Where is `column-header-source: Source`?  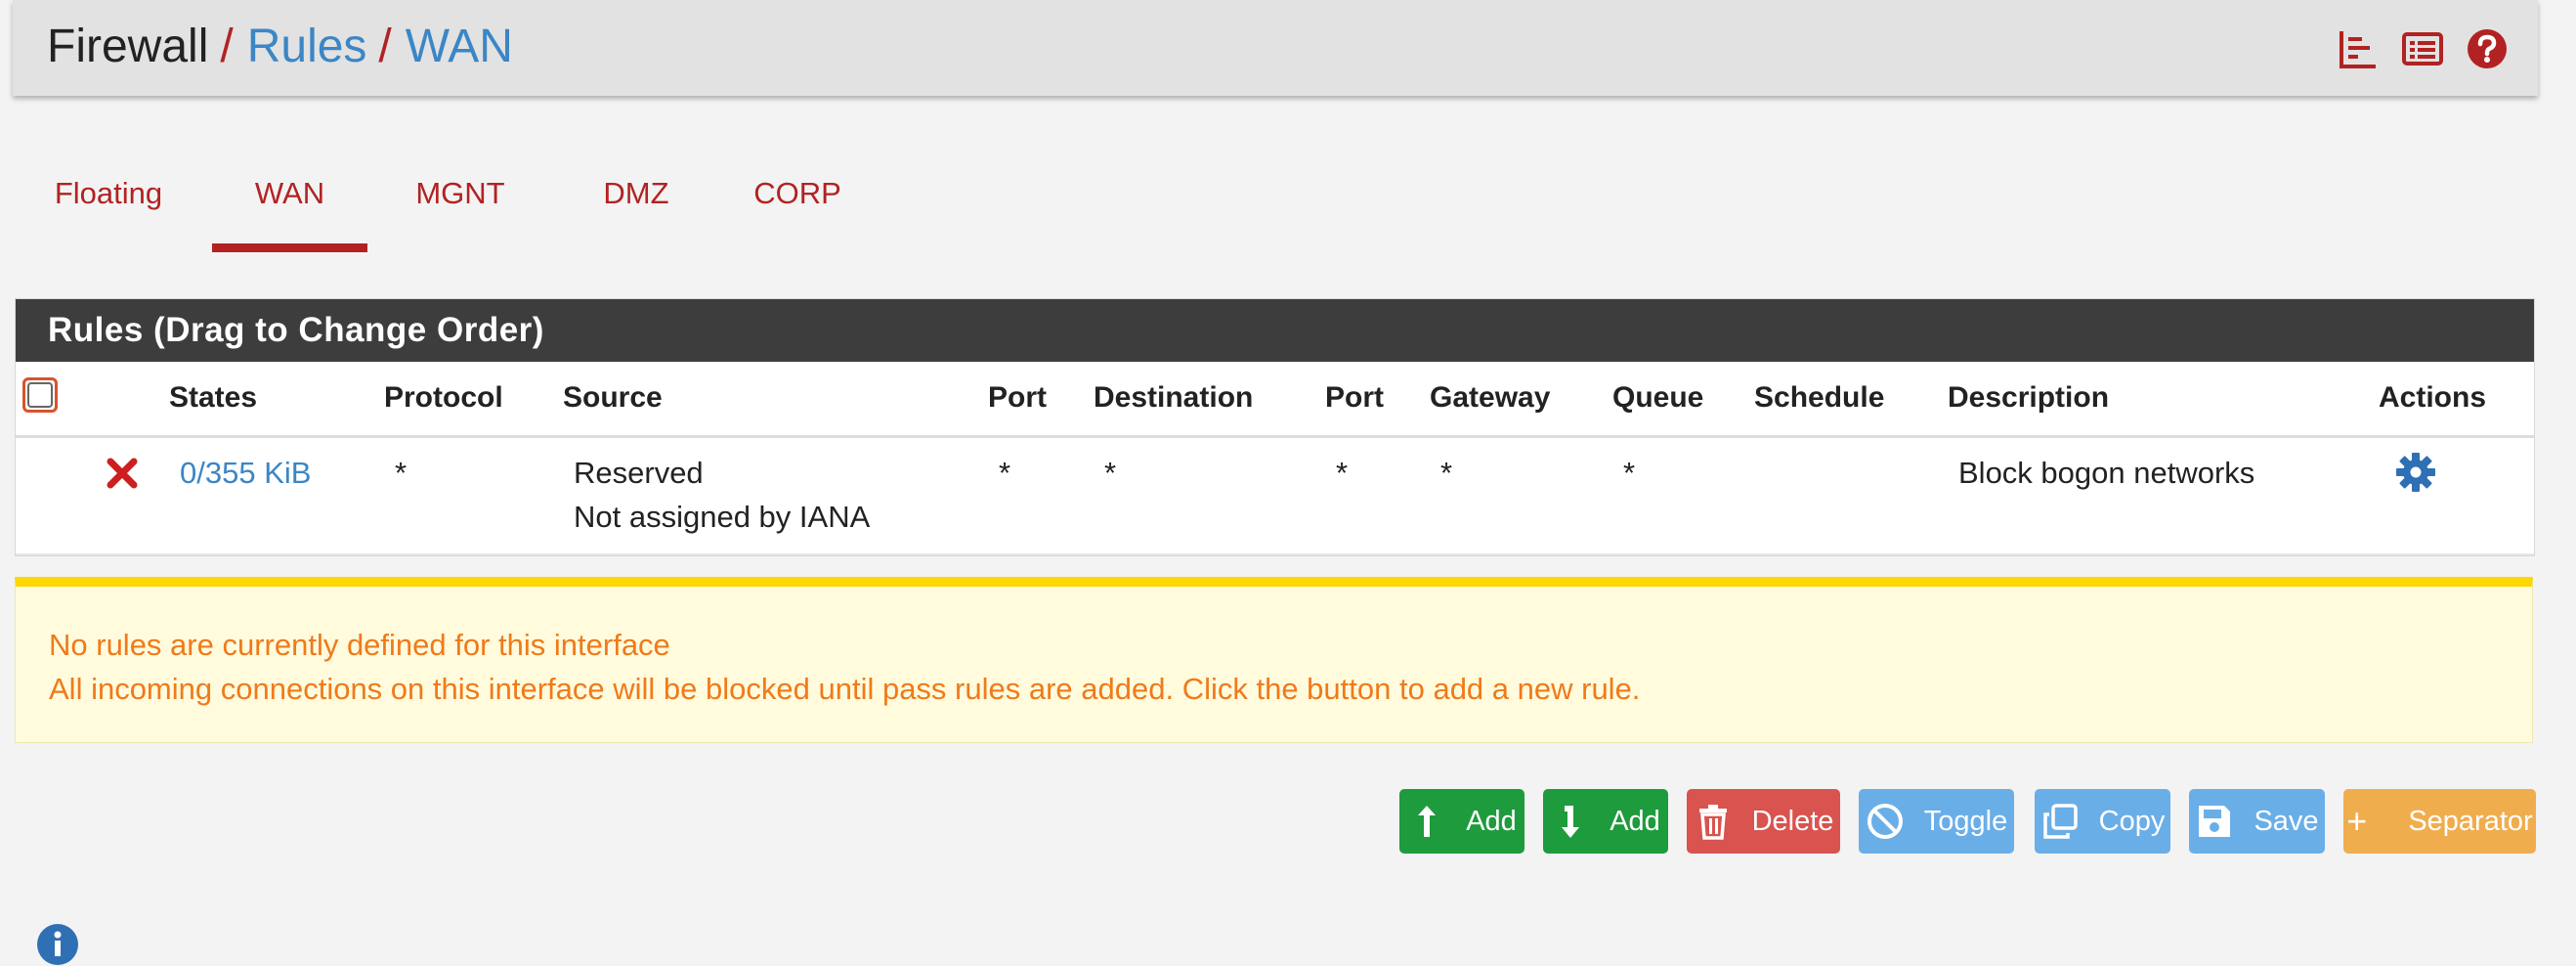 column-header-source: Source is located at coordinates (613, 398).